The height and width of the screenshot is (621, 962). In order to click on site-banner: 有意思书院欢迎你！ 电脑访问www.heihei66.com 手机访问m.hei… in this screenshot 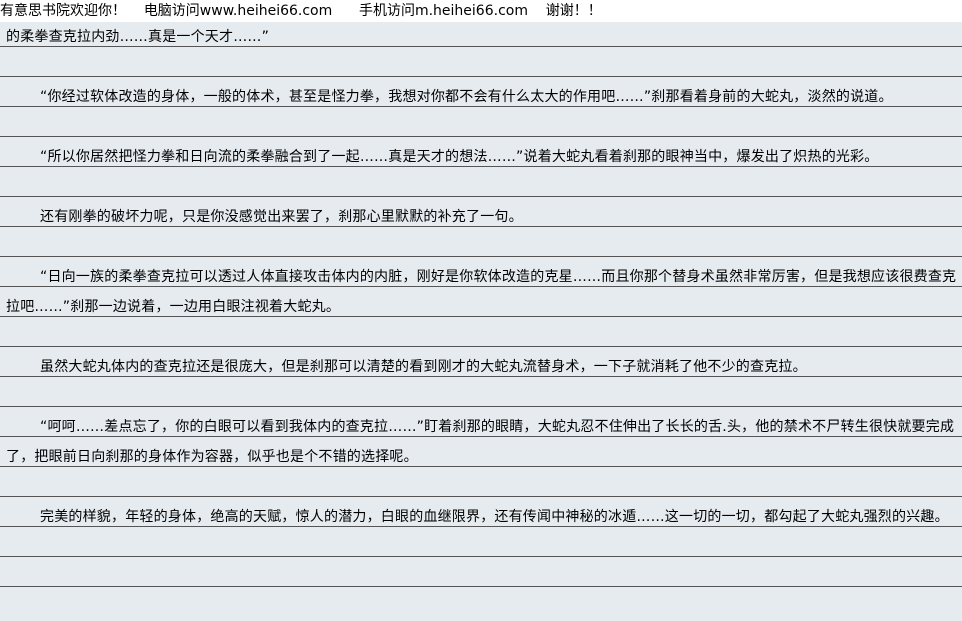, I will do `click(481, 11)`.